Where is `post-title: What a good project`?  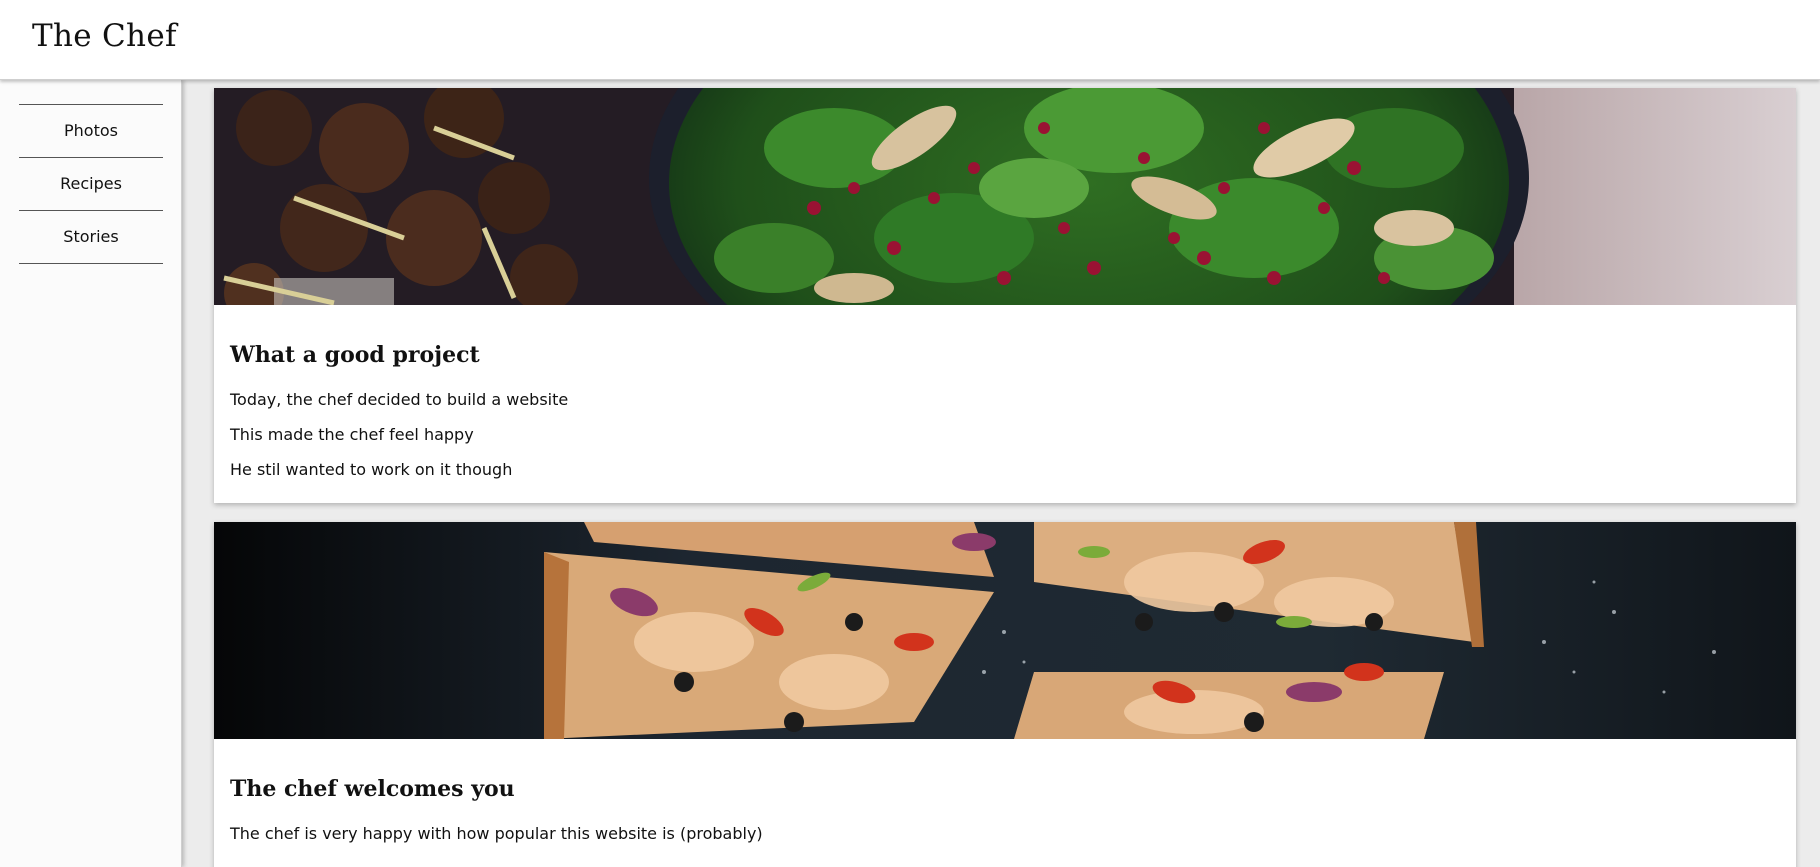
post-title: What a good project is located at coordinates (355, 355).